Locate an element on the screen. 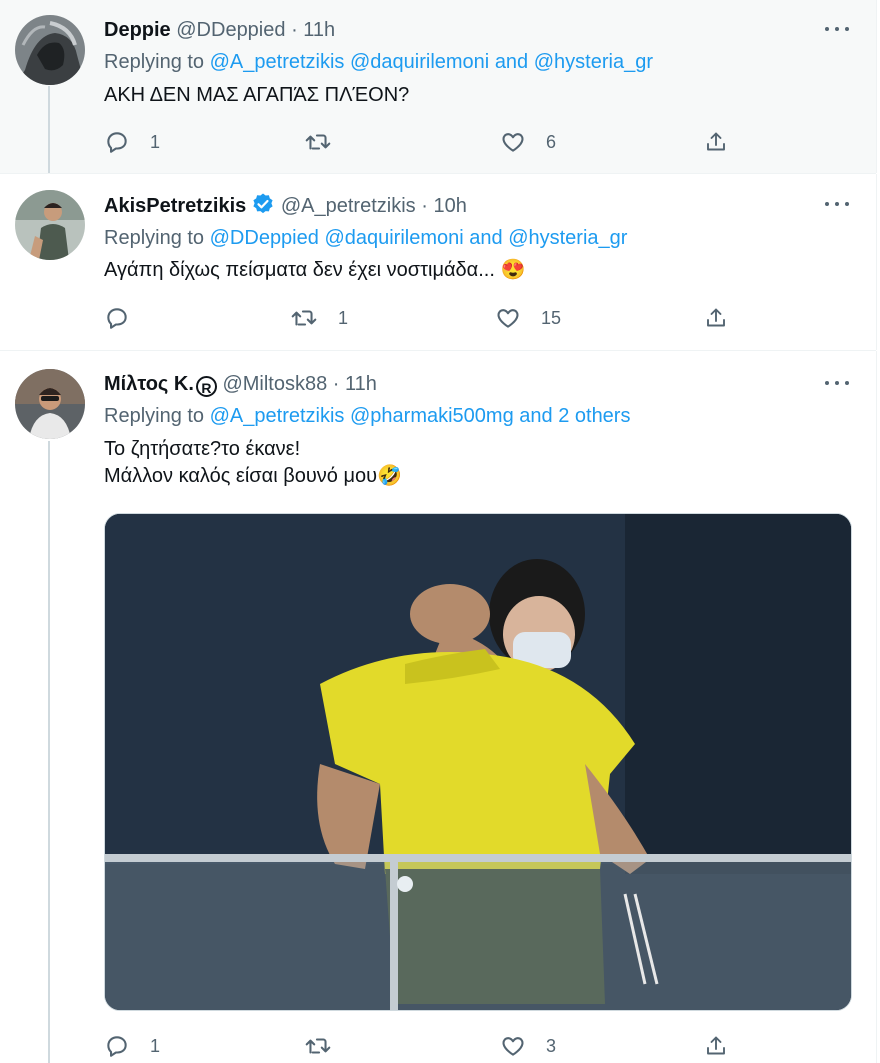  display-name: AkisPetretzikis is located at coordinates (175, 206).